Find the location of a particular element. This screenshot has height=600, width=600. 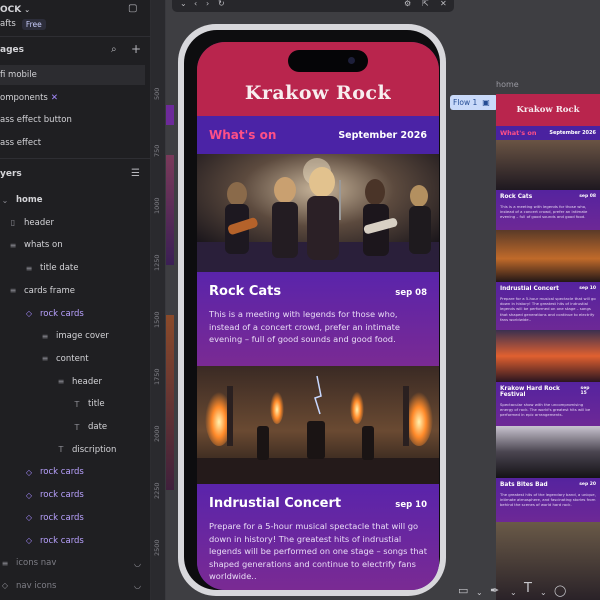

frame-label: home is located at coordinates (507, 84).